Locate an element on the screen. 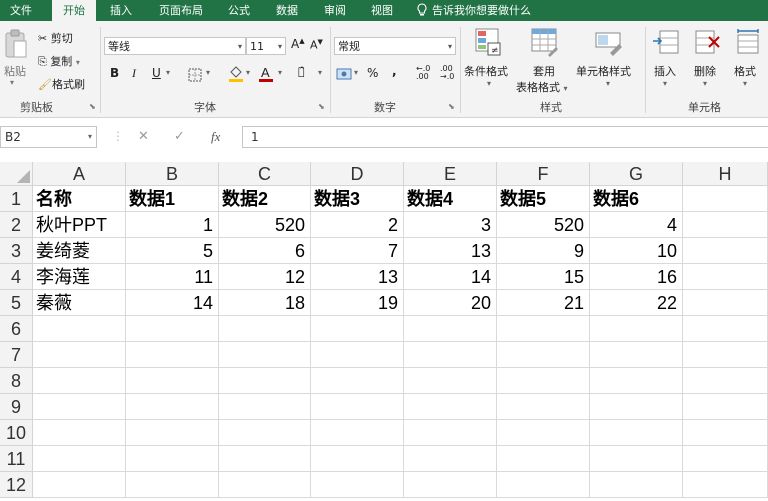  cell-b8 is located at coordinates (172, 381).